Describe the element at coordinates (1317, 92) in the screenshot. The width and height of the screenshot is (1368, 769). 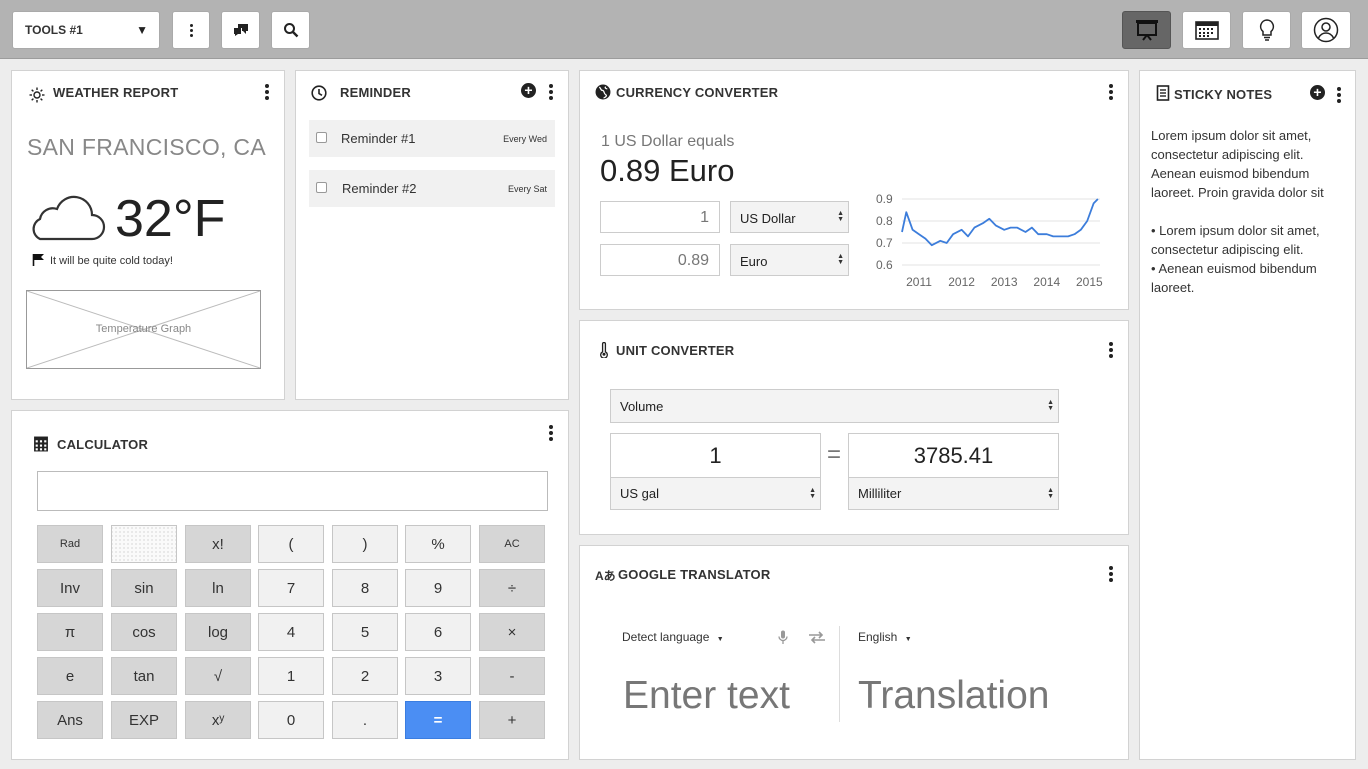
I see `add-note-button: +` at that location.